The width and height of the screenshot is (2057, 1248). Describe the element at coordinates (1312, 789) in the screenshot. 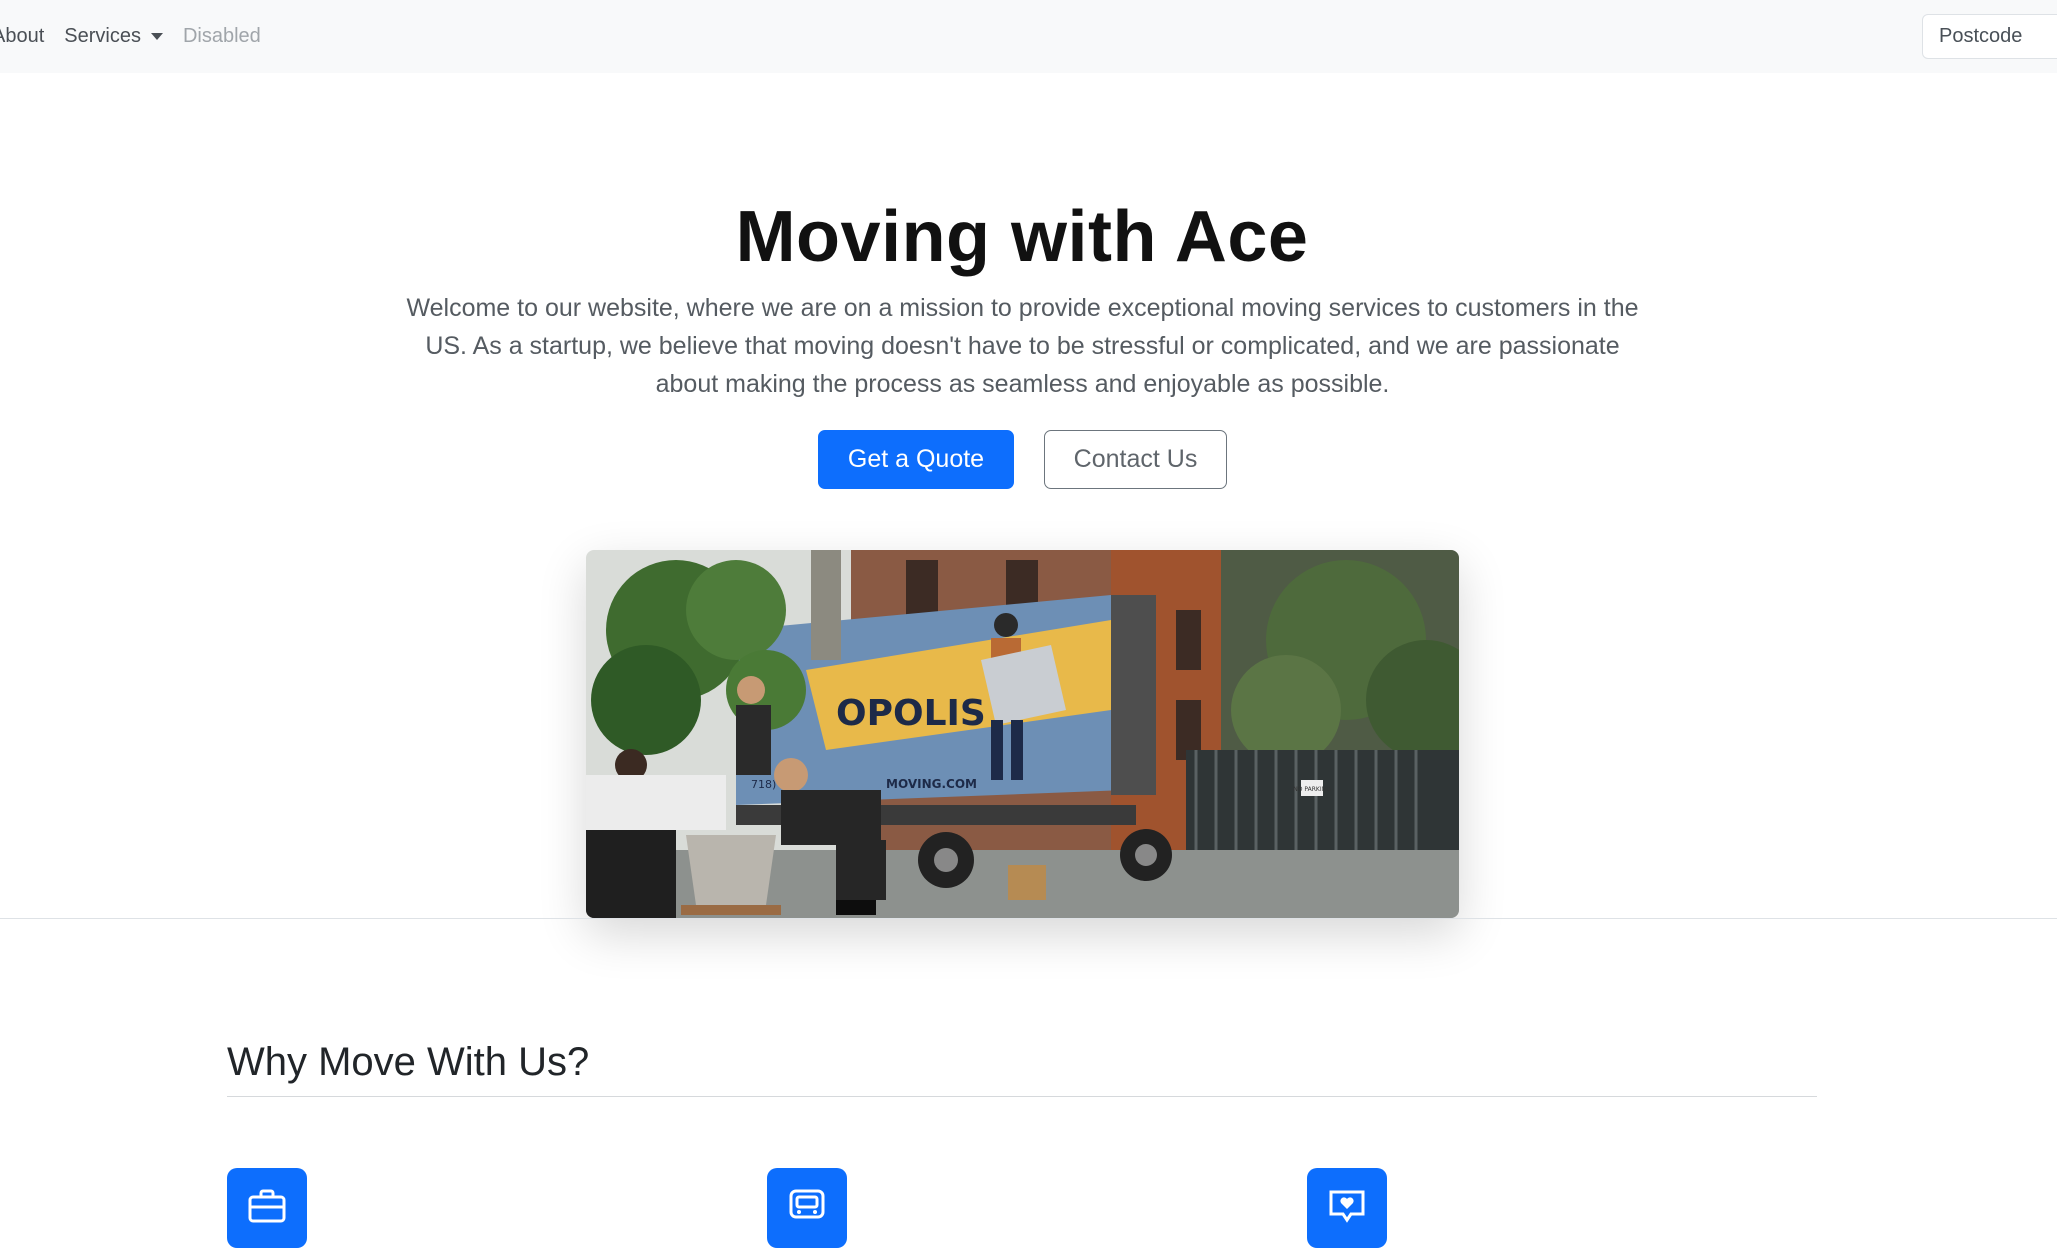

I see `no-parking-sign: NO PARKING` at that location.